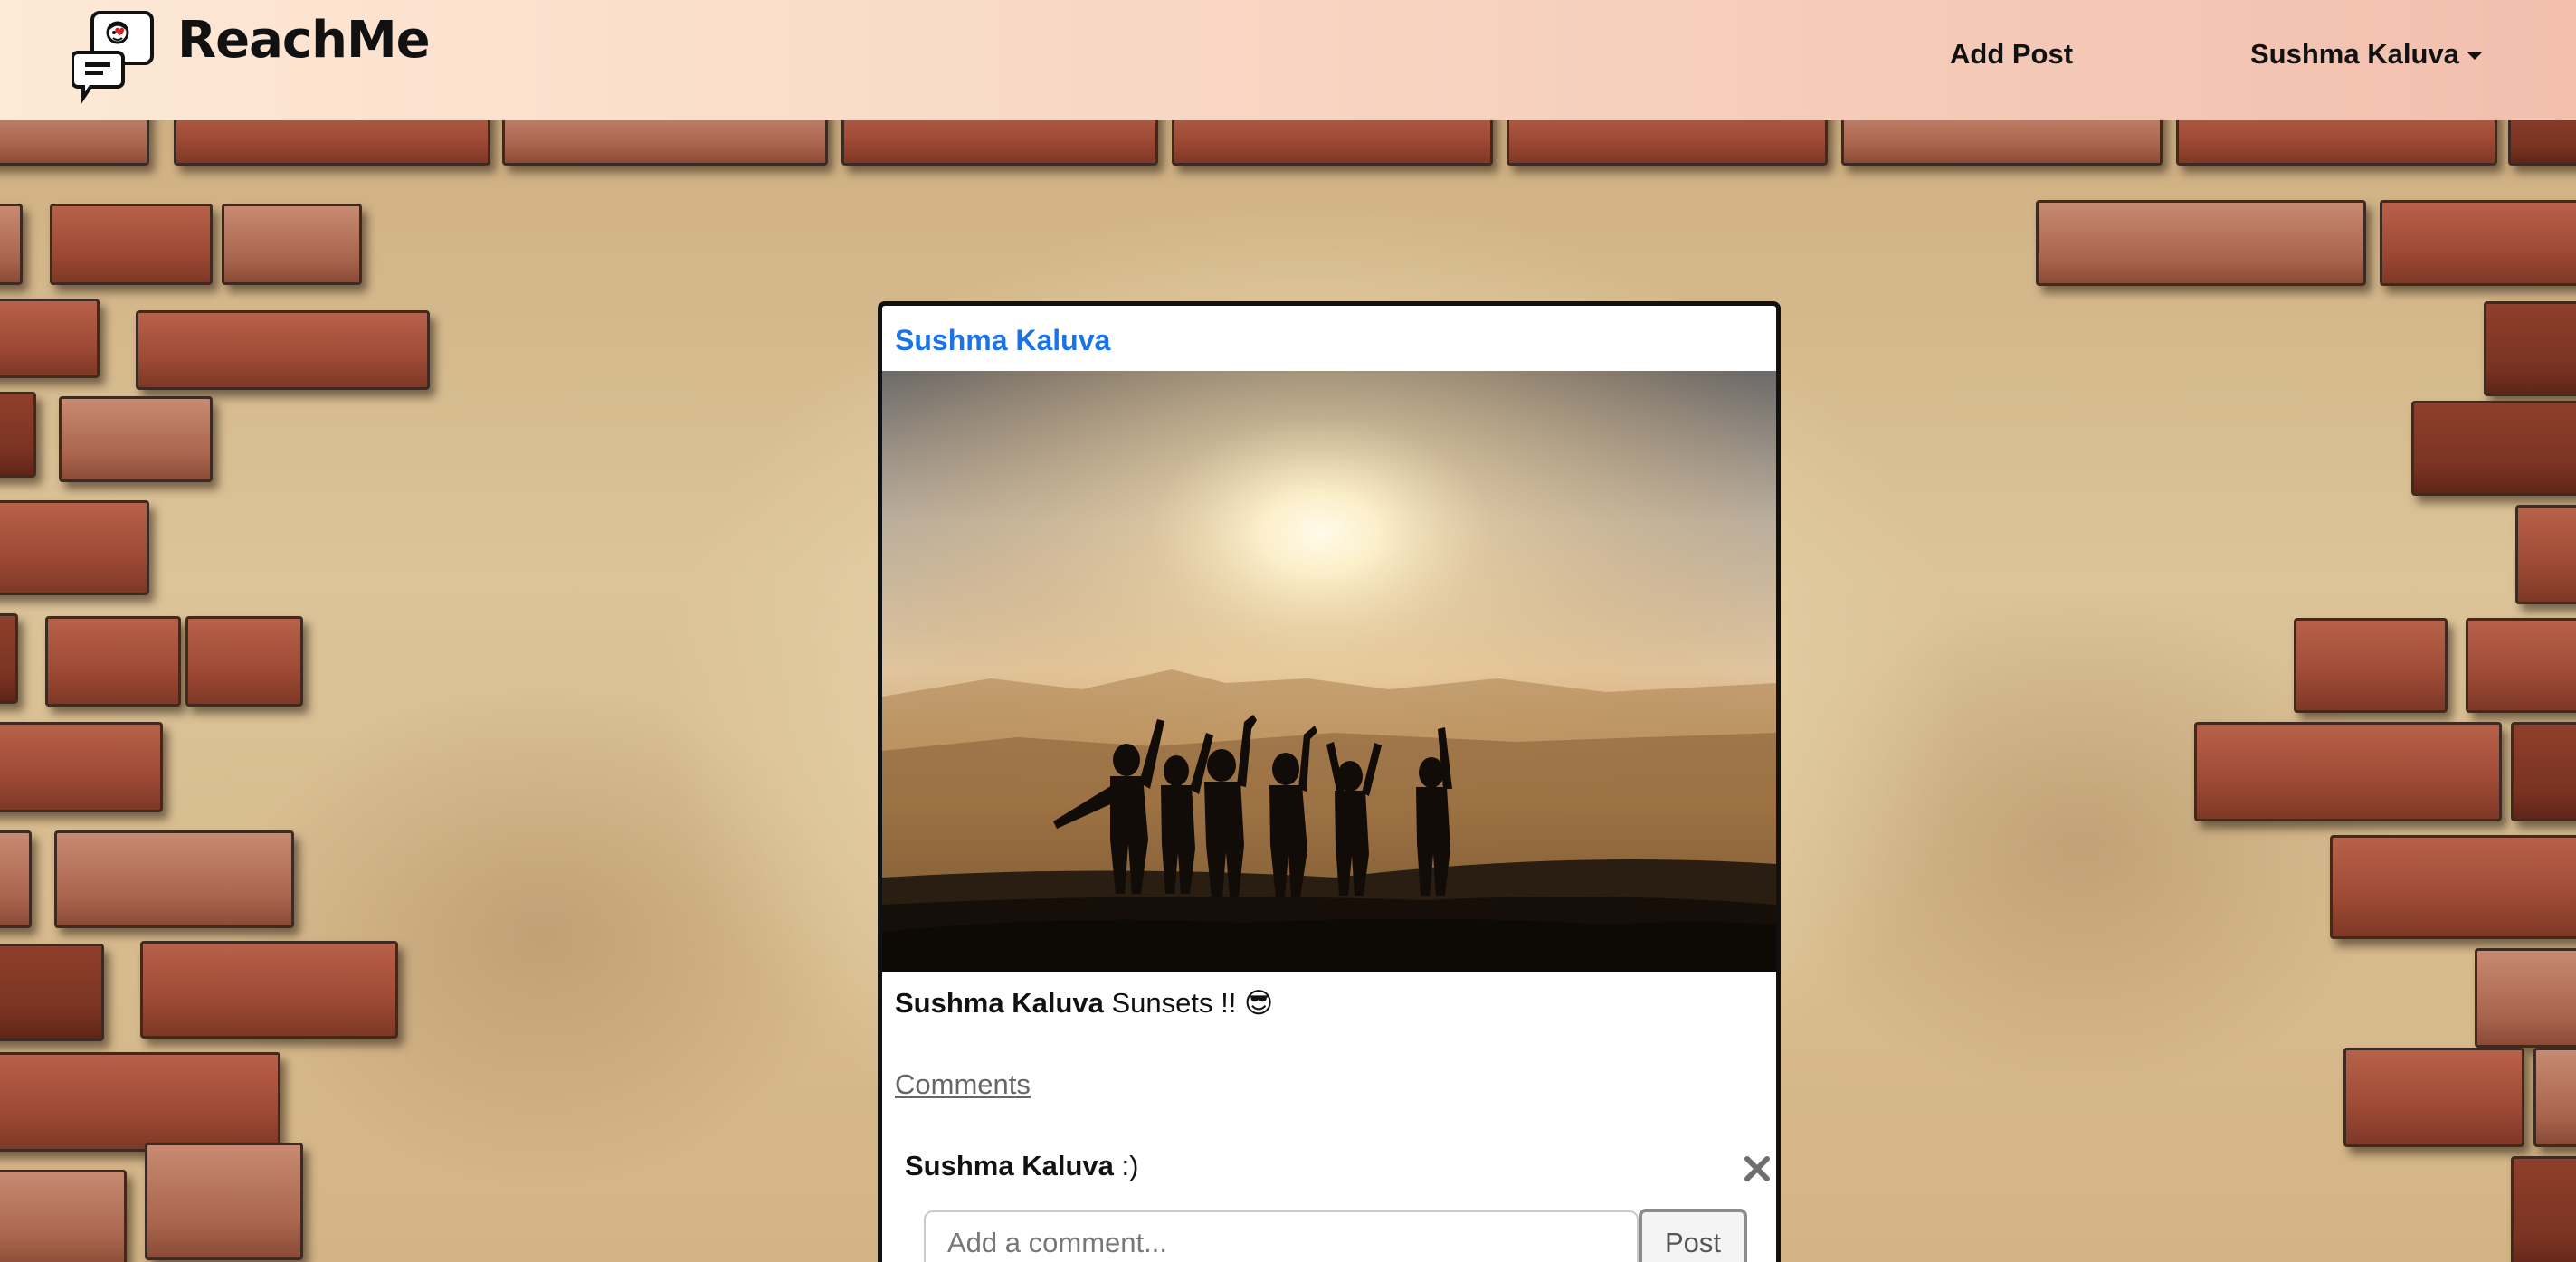  Describe the element at coordinates (999, 1003) in the screenshot. I see `caption-author: Sushma Kaluva` at that location.